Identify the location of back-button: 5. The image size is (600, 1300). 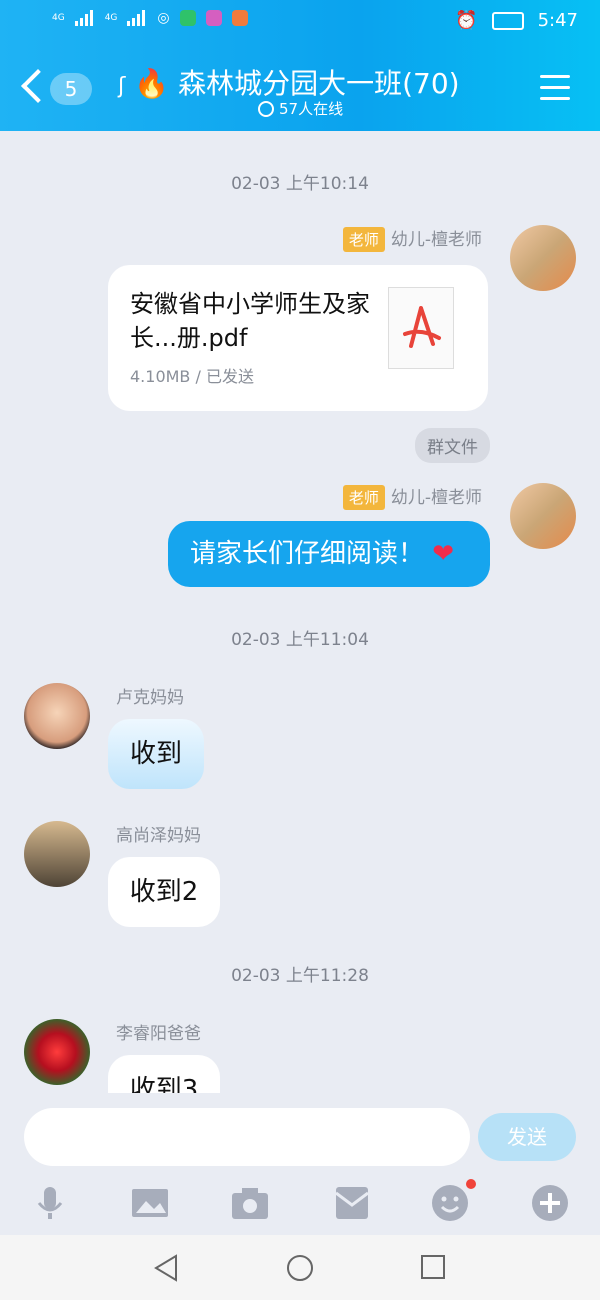
(61, 89).